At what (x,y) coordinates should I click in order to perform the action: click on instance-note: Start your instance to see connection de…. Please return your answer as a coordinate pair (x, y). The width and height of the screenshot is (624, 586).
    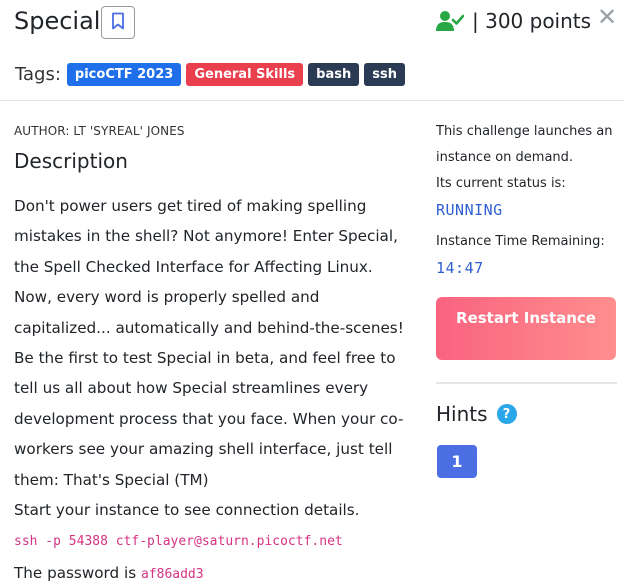
    Looking at the image, I should click on (187, 510).